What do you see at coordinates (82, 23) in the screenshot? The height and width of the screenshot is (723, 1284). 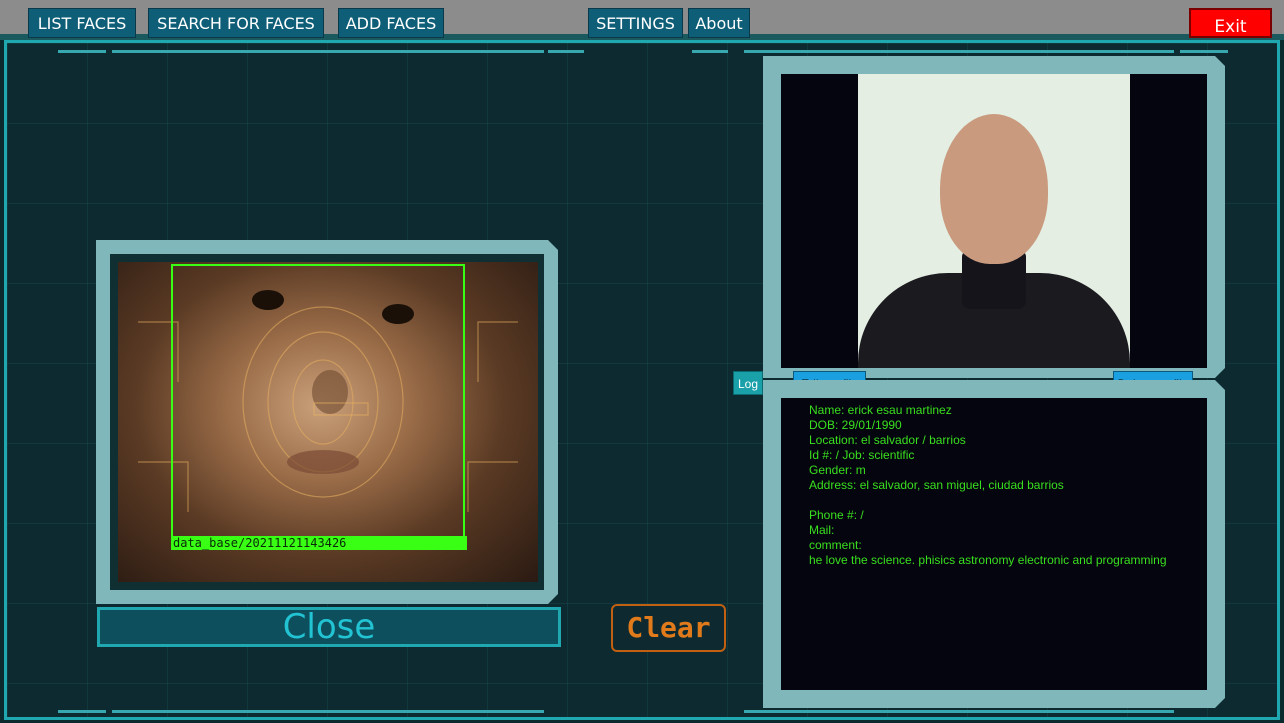 I see `list-faces-button: LIST FACES` at bounding box center [82, 23].